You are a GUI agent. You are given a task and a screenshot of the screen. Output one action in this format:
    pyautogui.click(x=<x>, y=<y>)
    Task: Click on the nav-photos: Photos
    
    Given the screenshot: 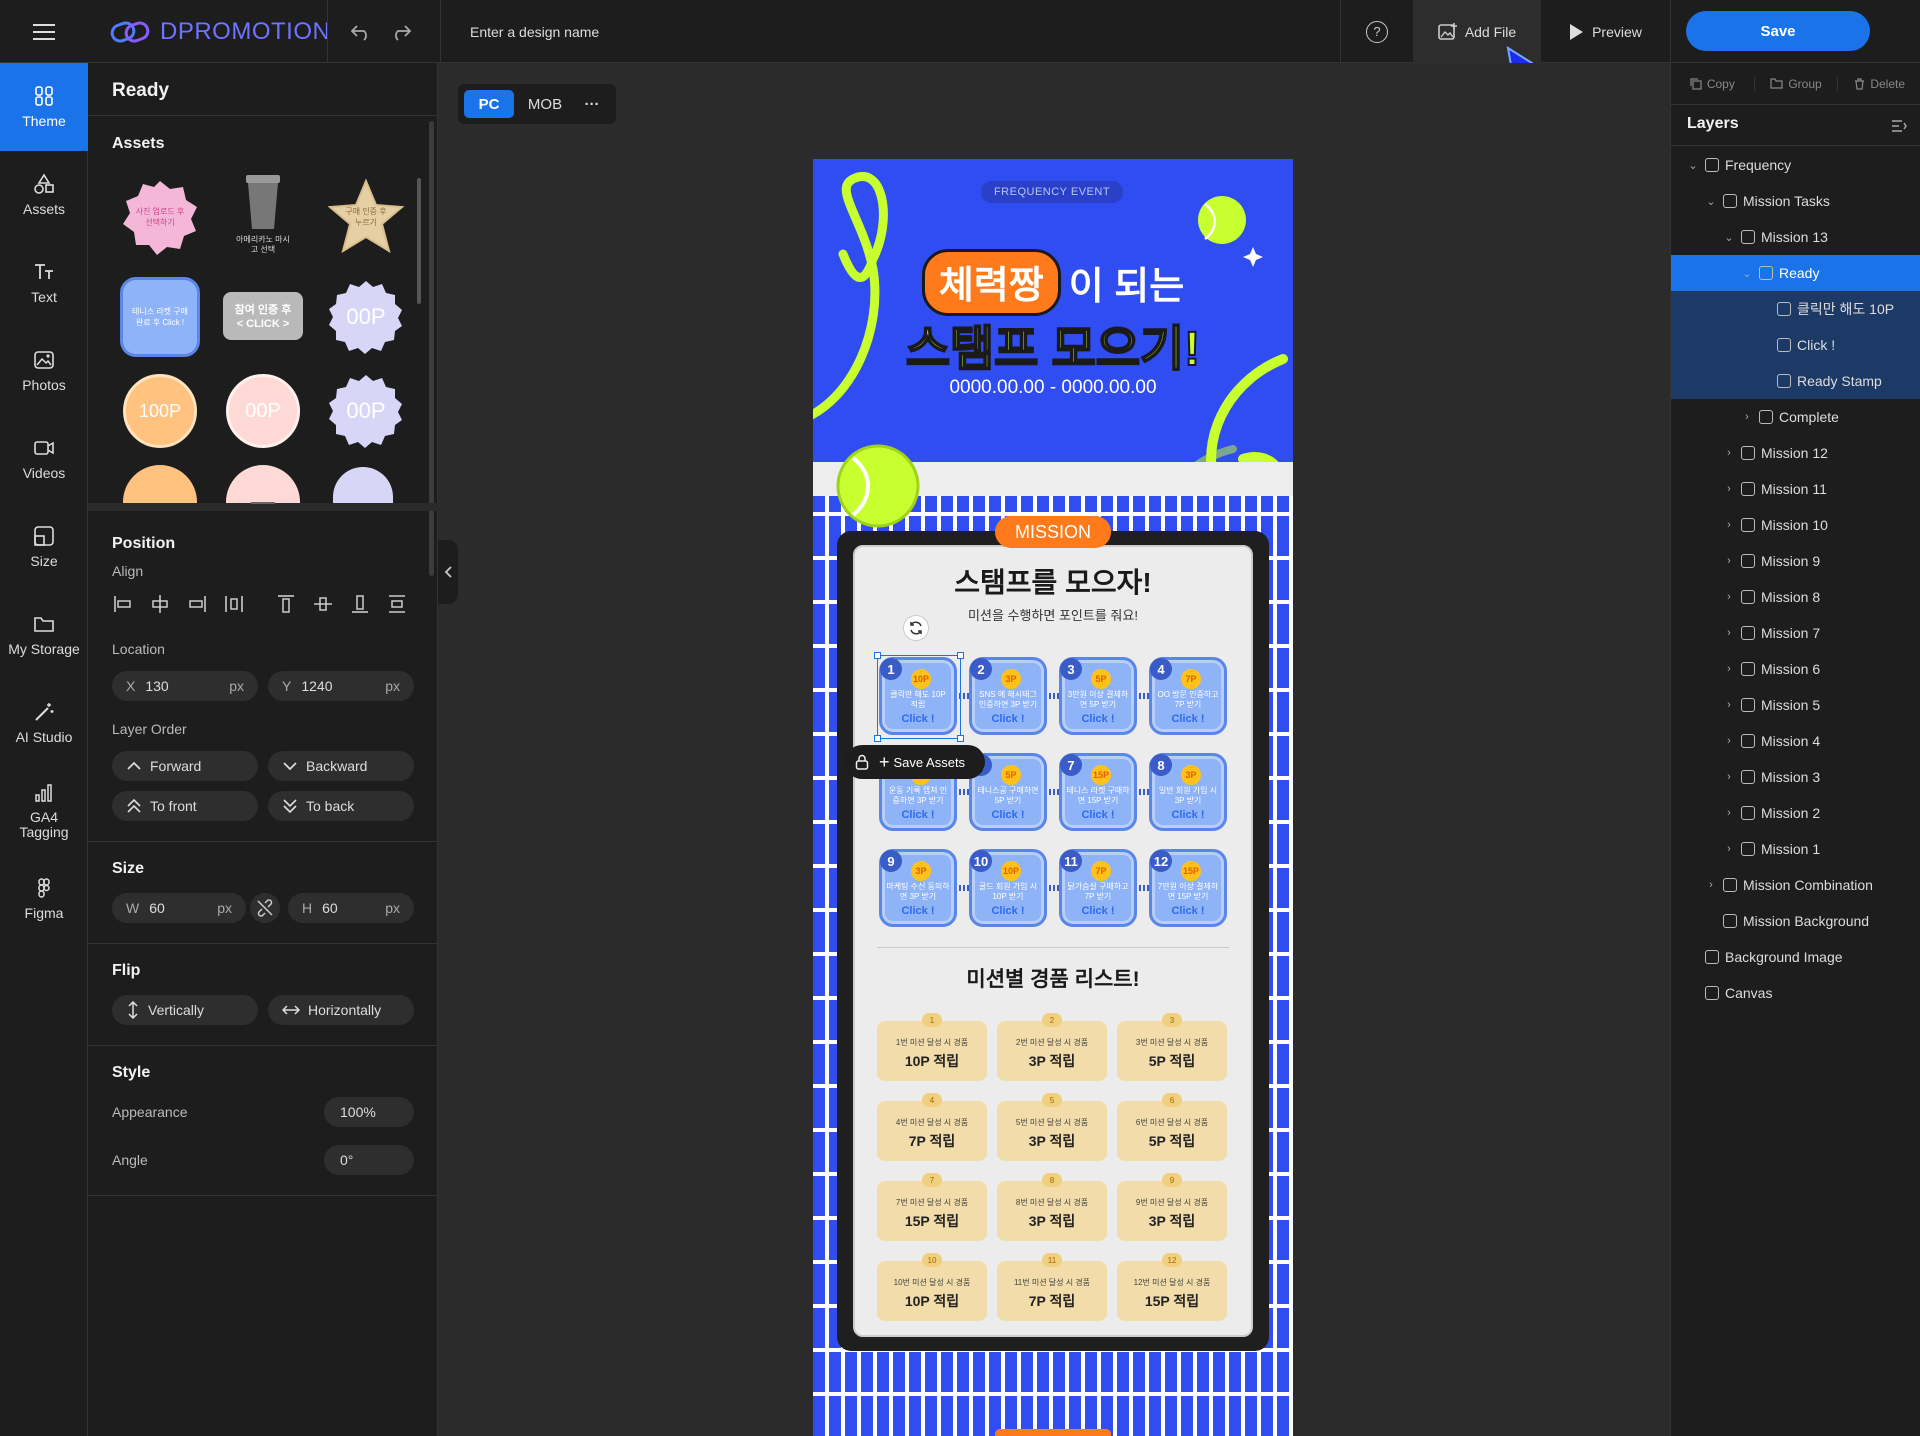 What is the action you would take?
    pyautogui.click(x=44, y=371)
    